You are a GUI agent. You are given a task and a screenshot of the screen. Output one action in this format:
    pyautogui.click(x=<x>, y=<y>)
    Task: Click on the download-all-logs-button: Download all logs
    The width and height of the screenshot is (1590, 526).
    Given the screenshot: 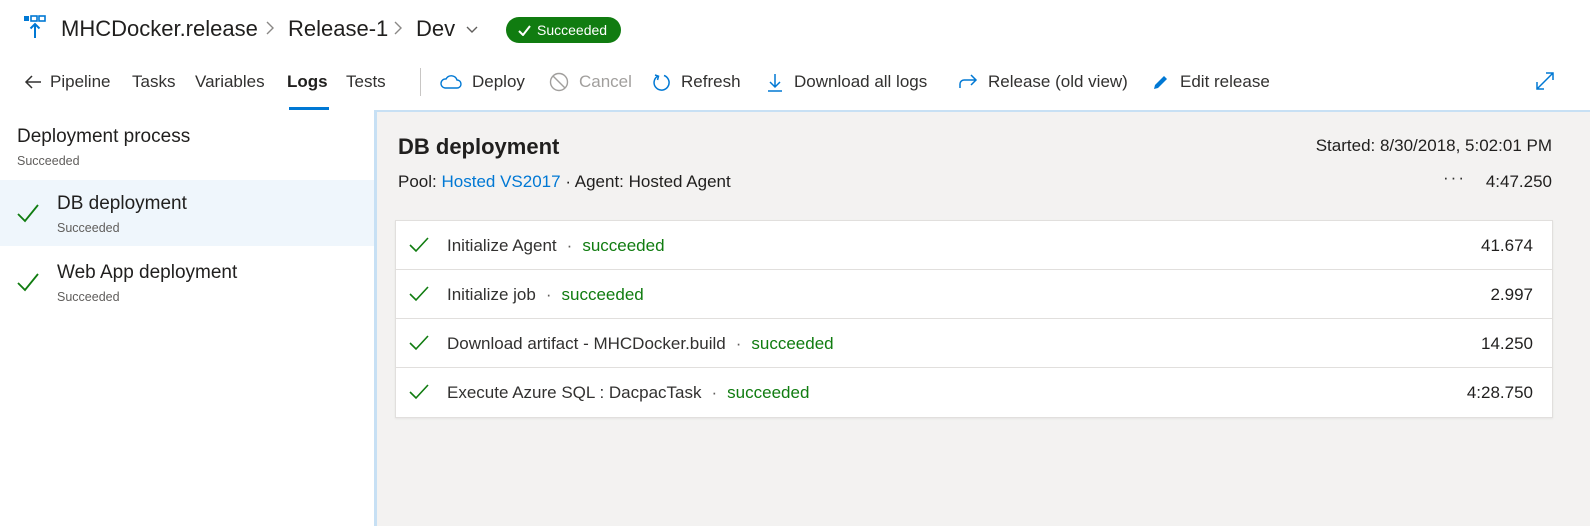 What is the action you would take?
    pyautogui.click(x=846, y=82)
    